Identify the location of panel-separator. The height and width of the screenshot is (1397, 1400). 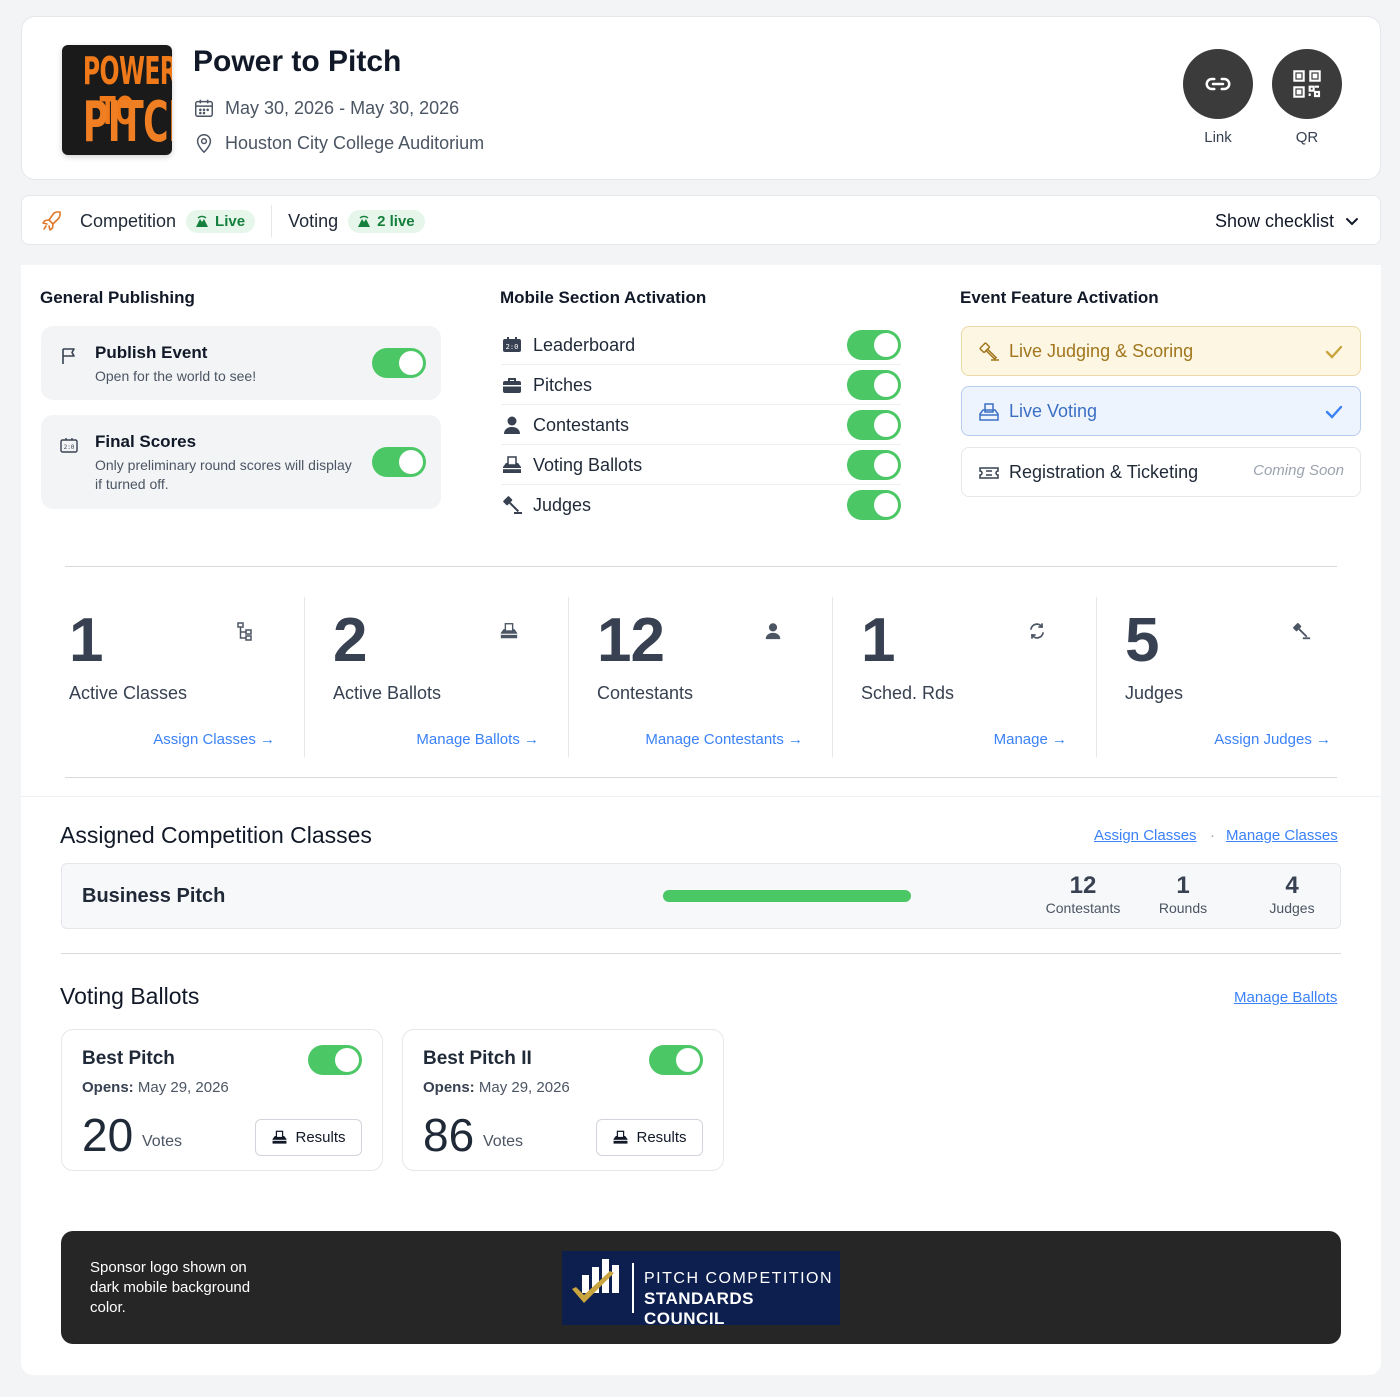
(701, 796).